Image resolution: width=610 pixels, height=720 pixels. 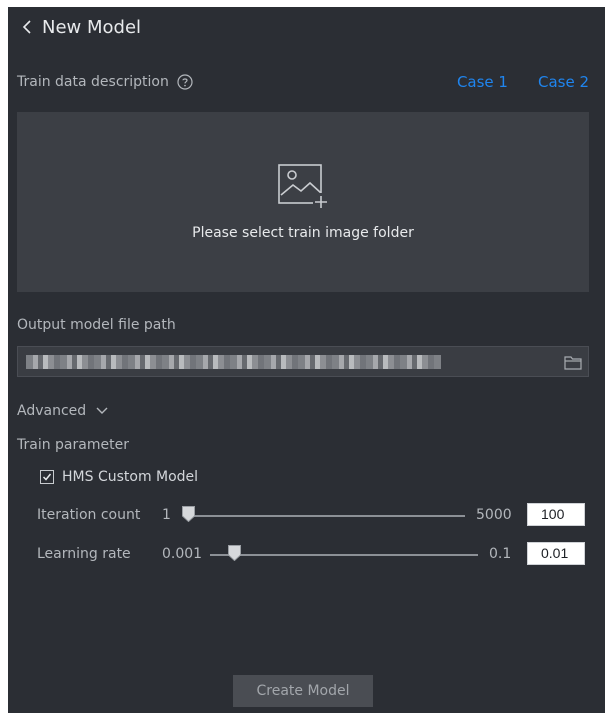 I want to click on redacted-path-value, so click(x=233, y=361).